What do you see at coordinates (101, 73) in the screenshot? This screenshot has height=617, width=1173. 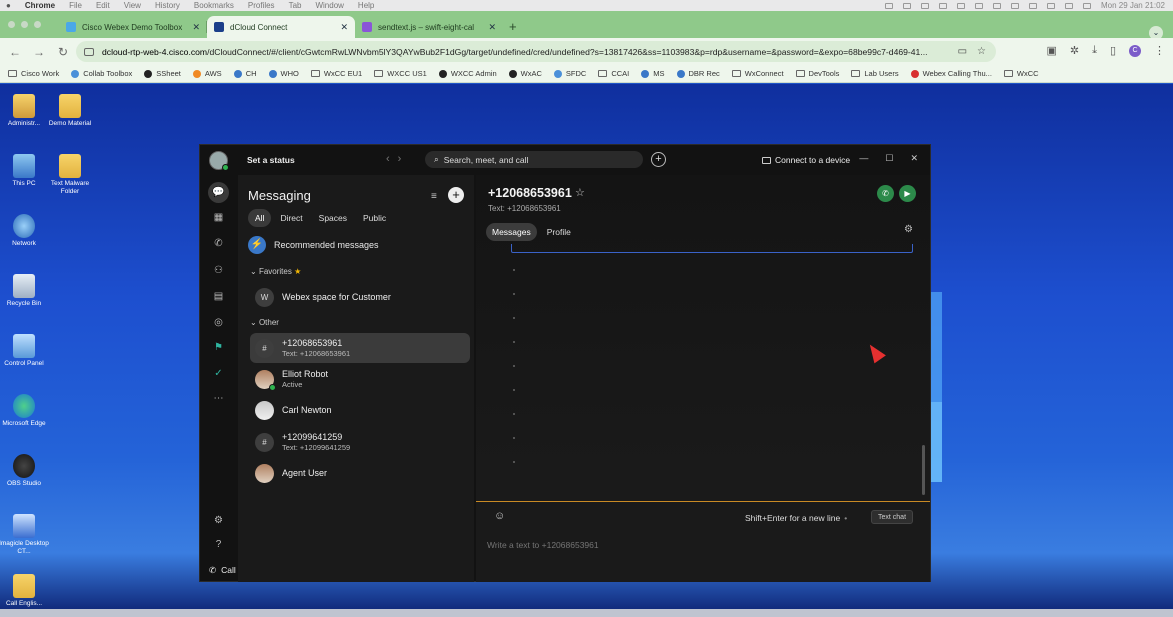 I see `bookmark-item: Collab Toolbox` at bounding box center [101, 73].